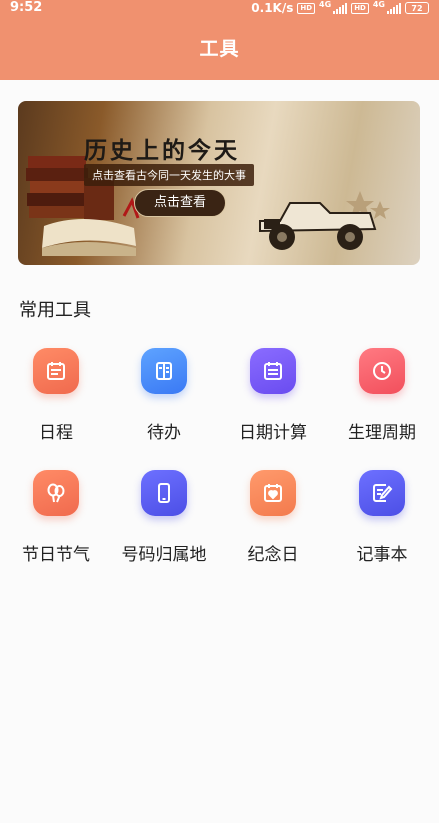  What do you see at coordinates (382, 555) in the screenshot?
I see `tool-label: 记事本` at bounding box center [382, 555].